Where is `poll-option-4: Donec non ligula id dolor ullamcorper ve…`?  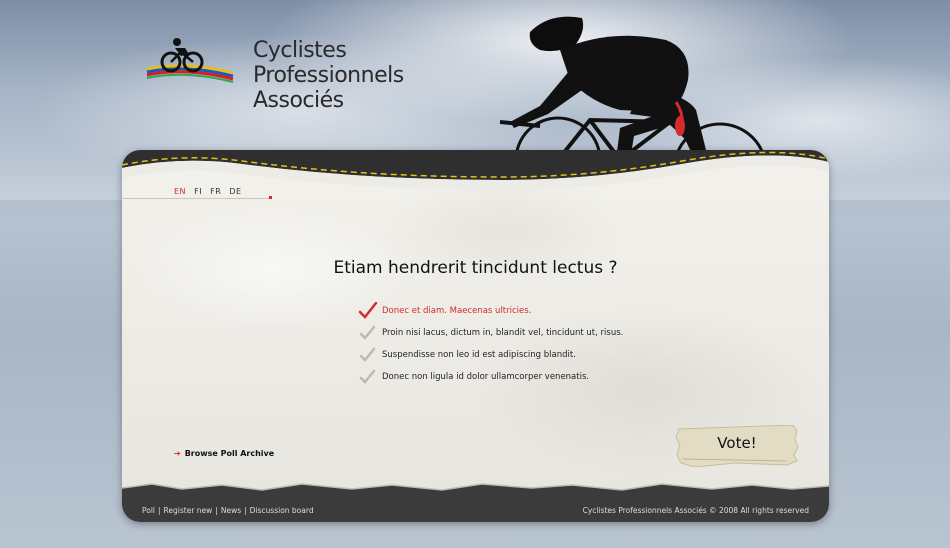 poll-option-4: Donec non ligula id dolor ullamcorper ve… is located at coordinates (490, 377).